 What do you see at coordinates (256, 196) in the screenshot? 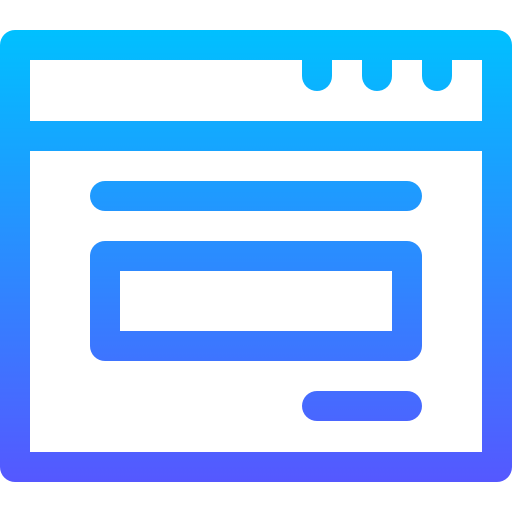
I see `heading-line` at bounding box center [256, 196].